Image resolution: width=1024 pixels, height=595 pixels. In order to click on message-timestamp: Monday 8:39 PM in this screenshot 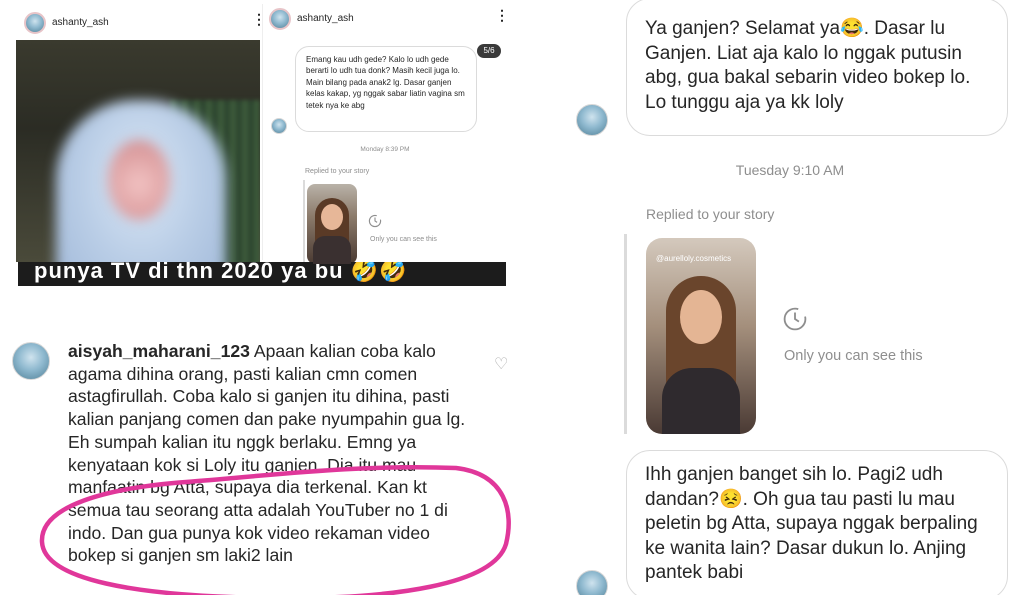, I will do `click(385, 149)`.